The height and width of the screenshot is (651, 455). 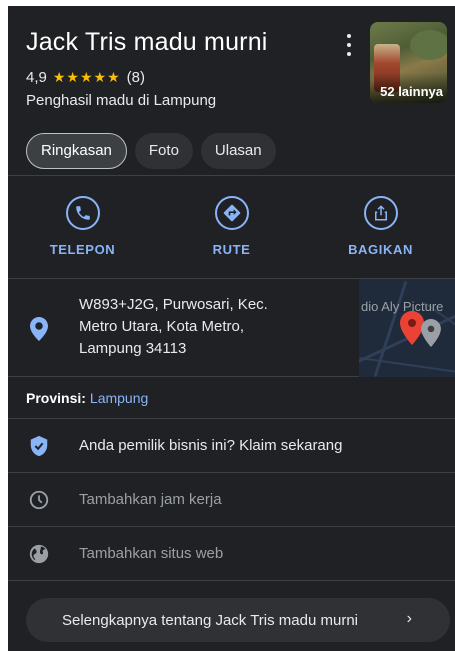 I want to click on tab-foto: Foto, so click(x=163, y=150).